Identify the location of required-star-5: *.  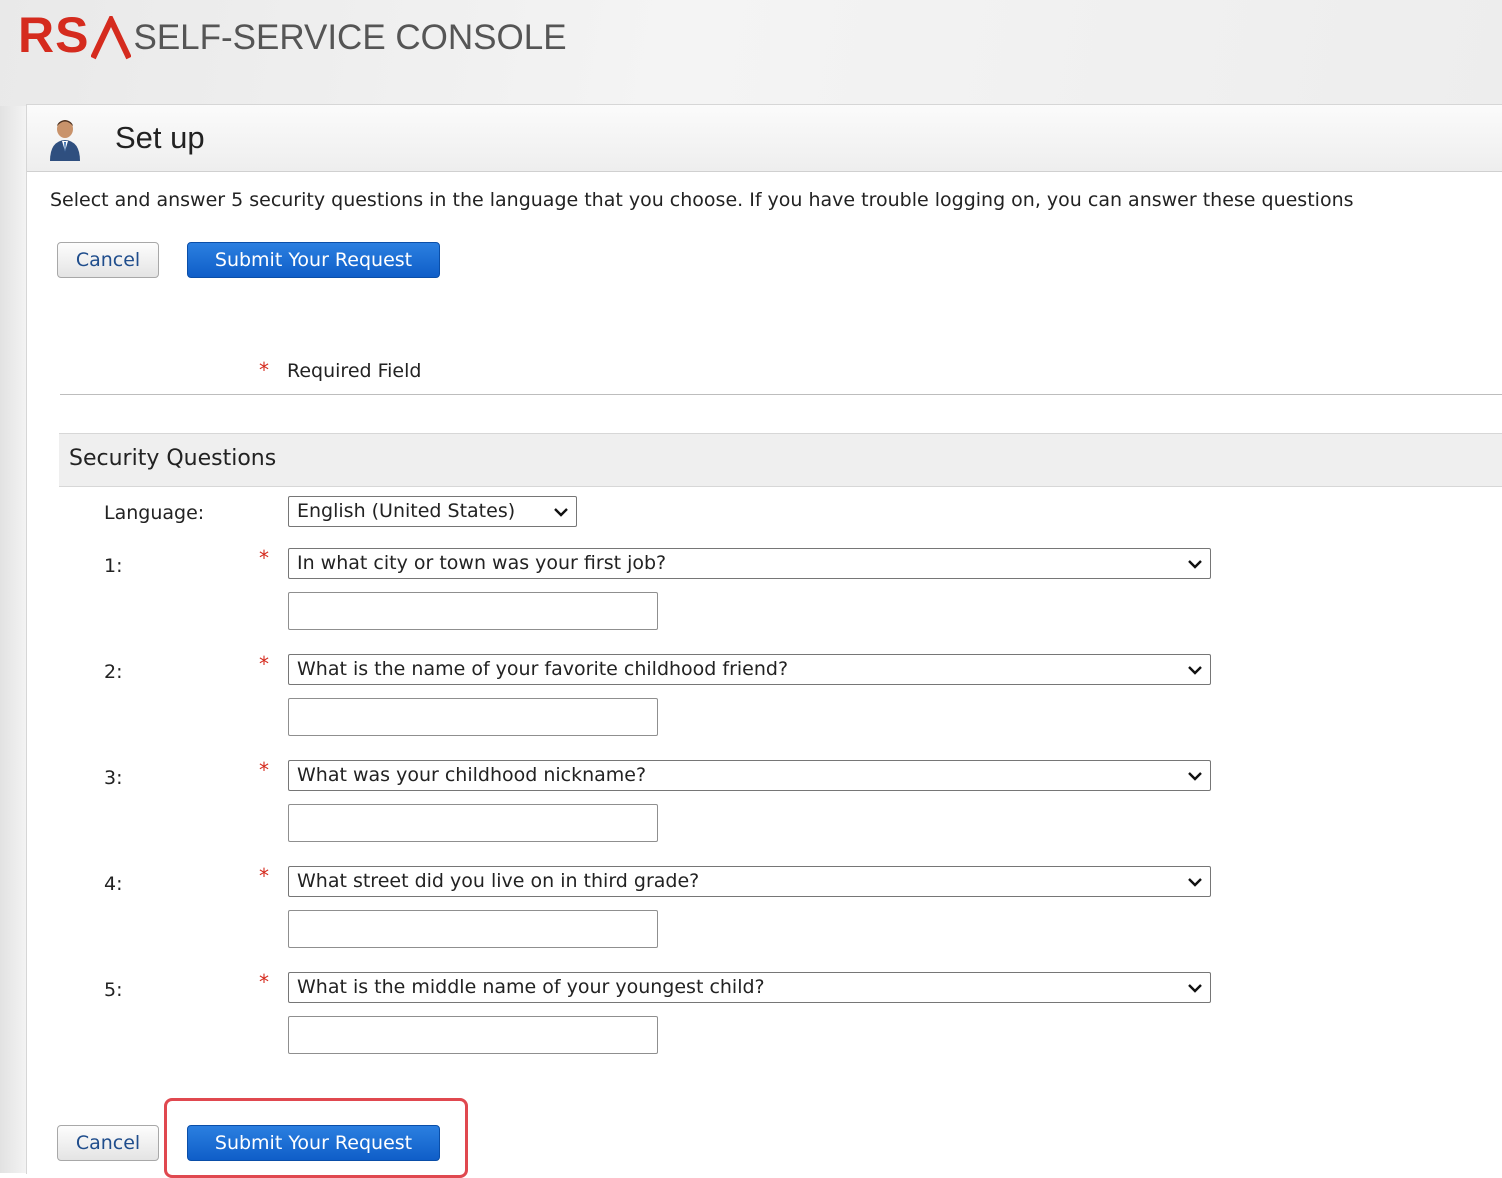
(264, 982).